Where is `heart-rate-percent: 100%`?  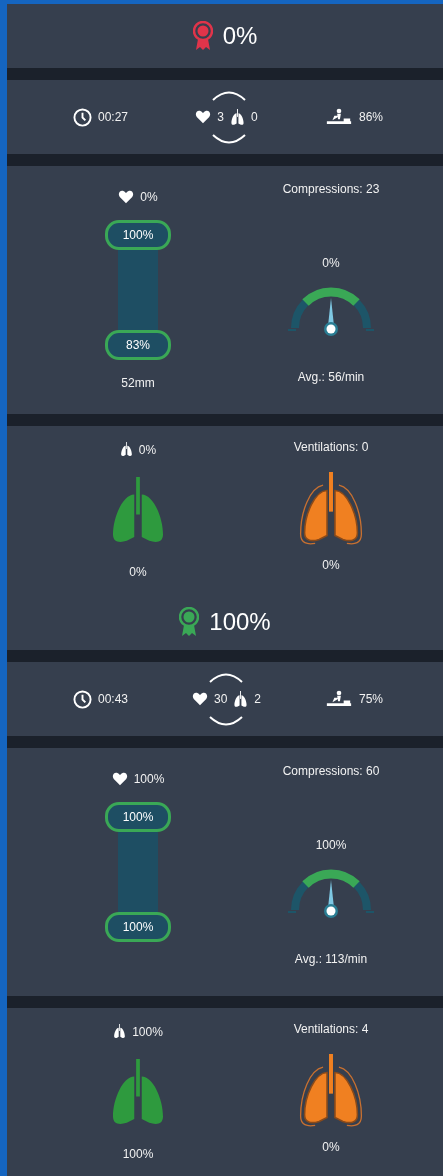 heart-rate-percent: 100% is located at coordinates (149, 779).